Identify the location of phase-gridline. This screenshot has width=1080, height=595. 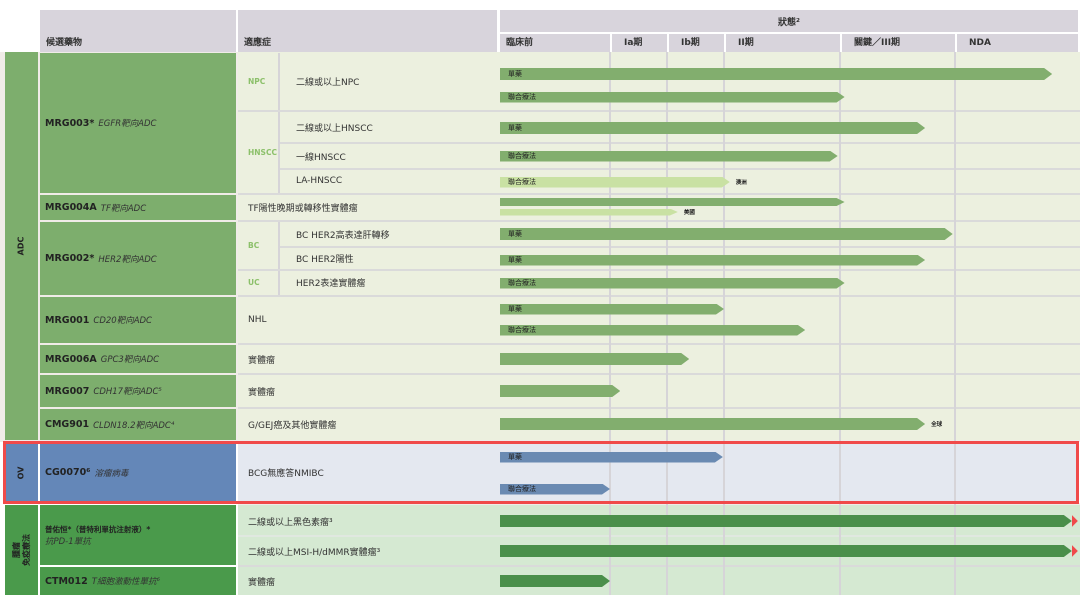
(955, 323).